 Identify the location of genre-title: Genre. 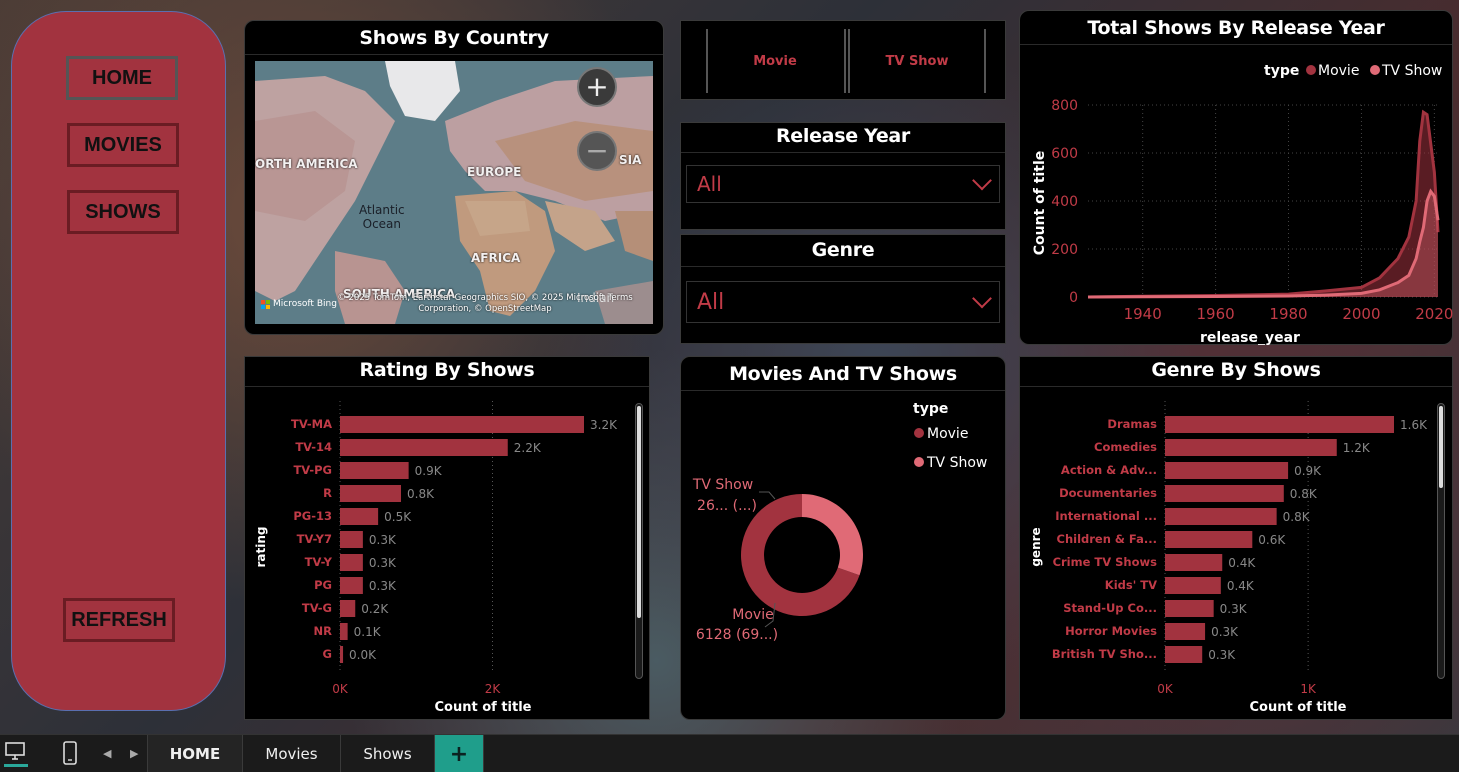
(843, 251).